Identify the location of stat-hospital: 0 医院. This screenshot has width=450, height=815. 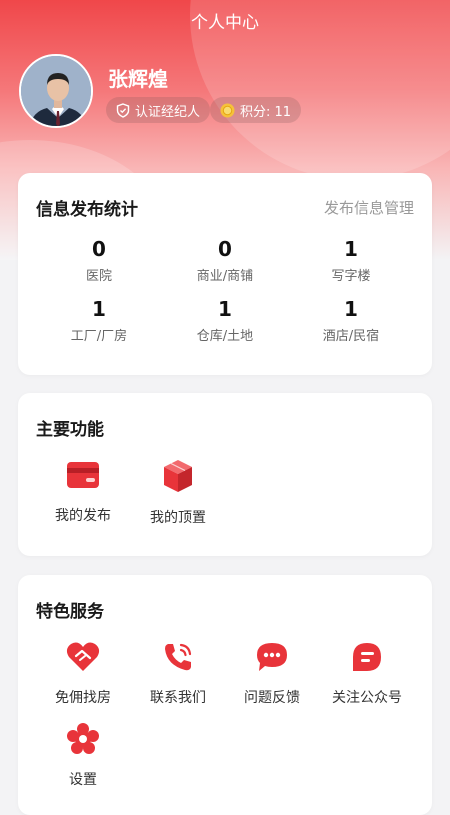
(99, 260).